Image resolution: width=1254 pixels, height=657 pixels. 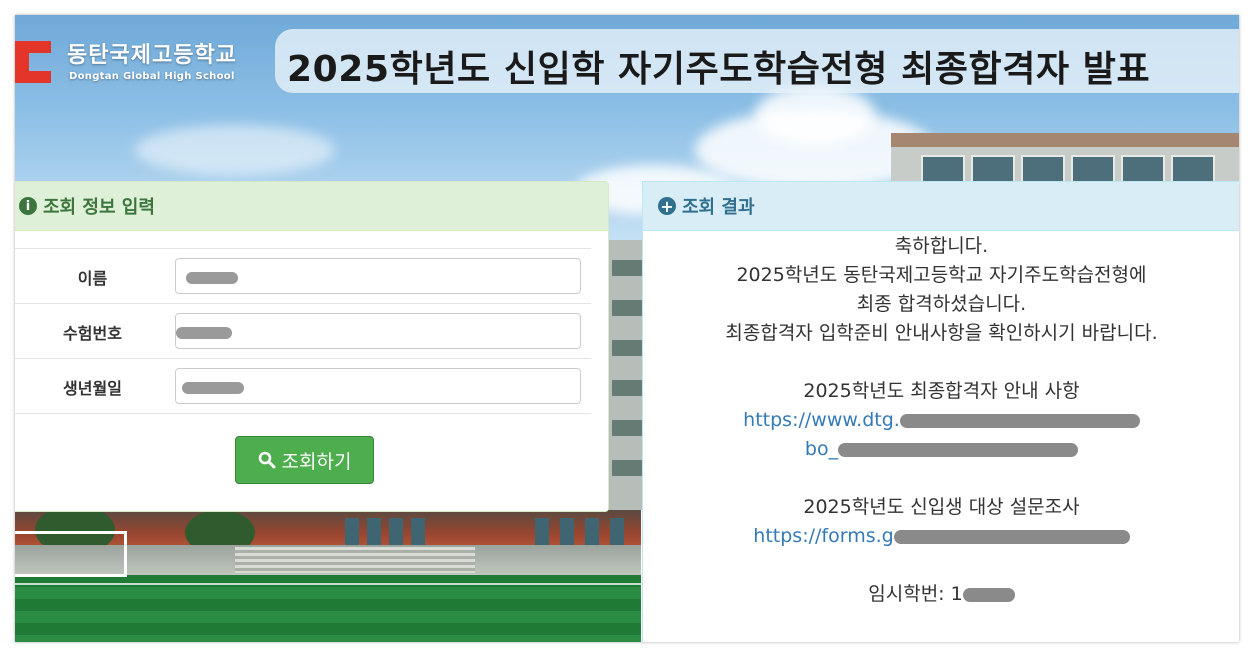 What do you see at coordinates (378, 331) in the screenshot?
I see `exam-number-input` at bounding box center [378, 331].